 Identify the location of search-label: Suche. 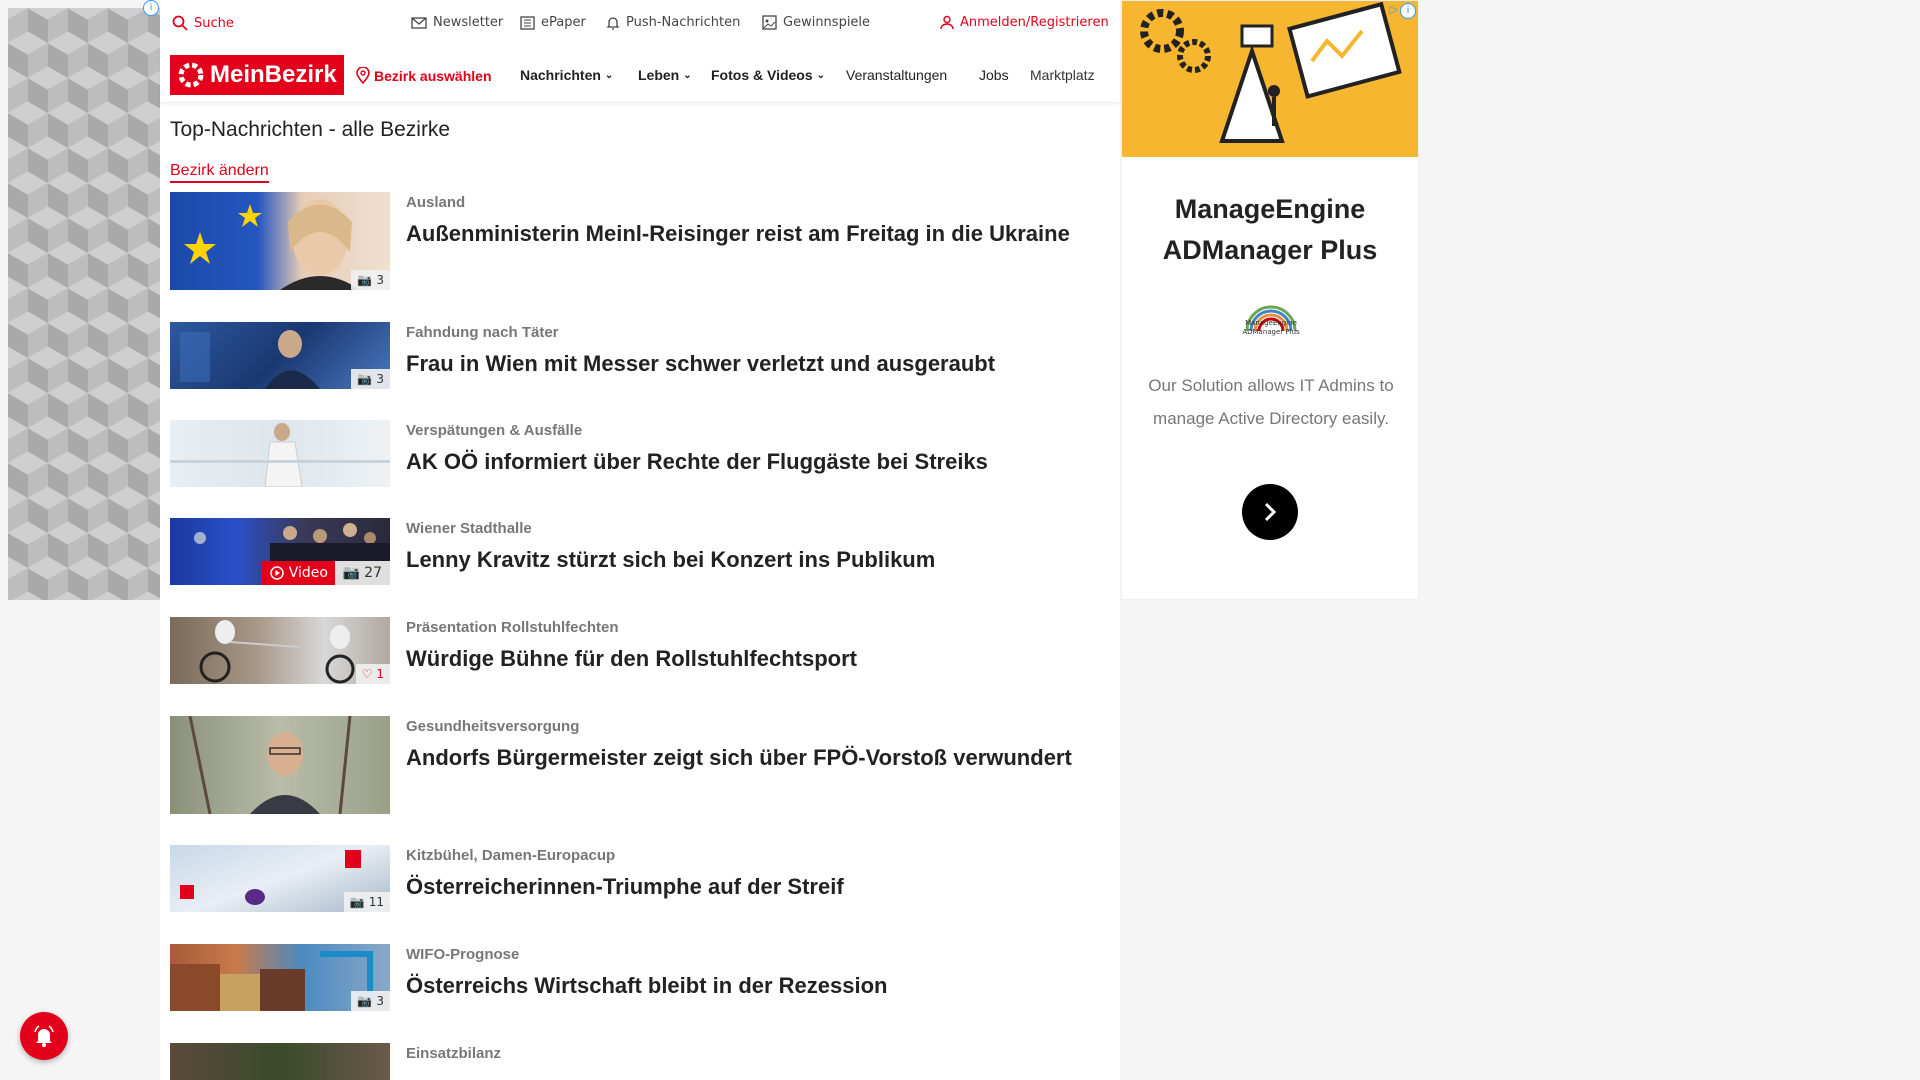
(214, 23).